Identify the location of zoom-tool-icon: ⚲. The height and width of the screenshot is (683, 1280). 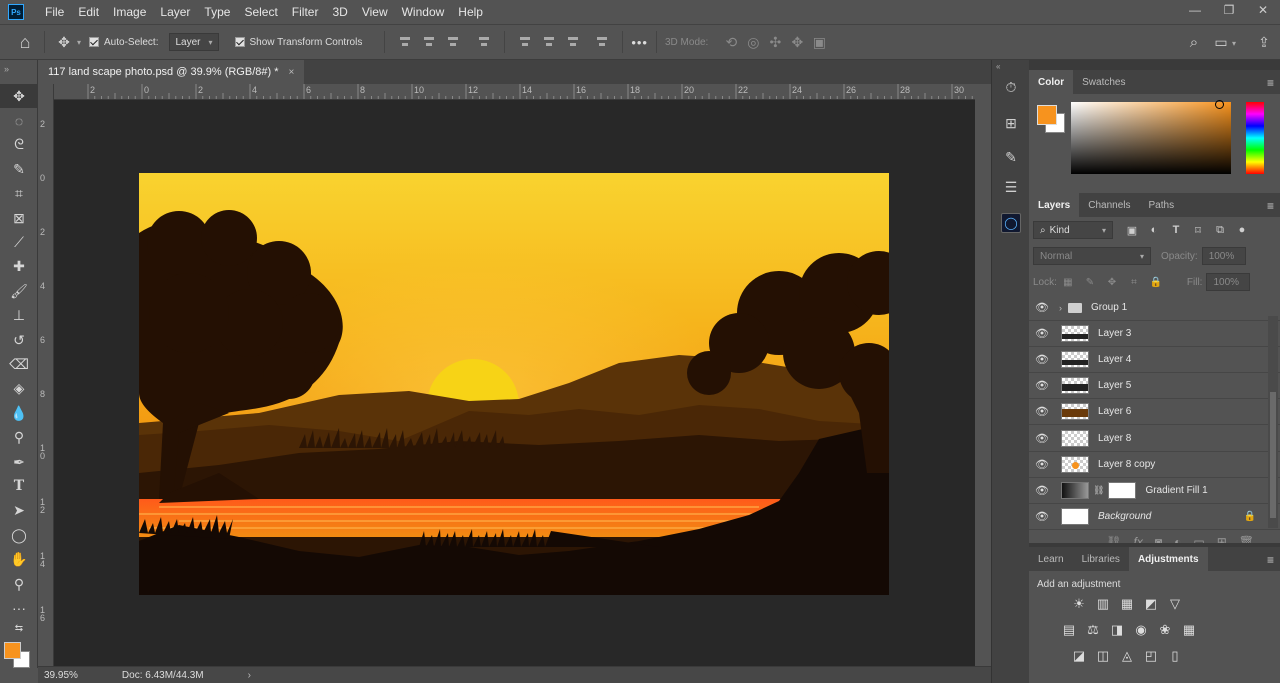
(19, 584).